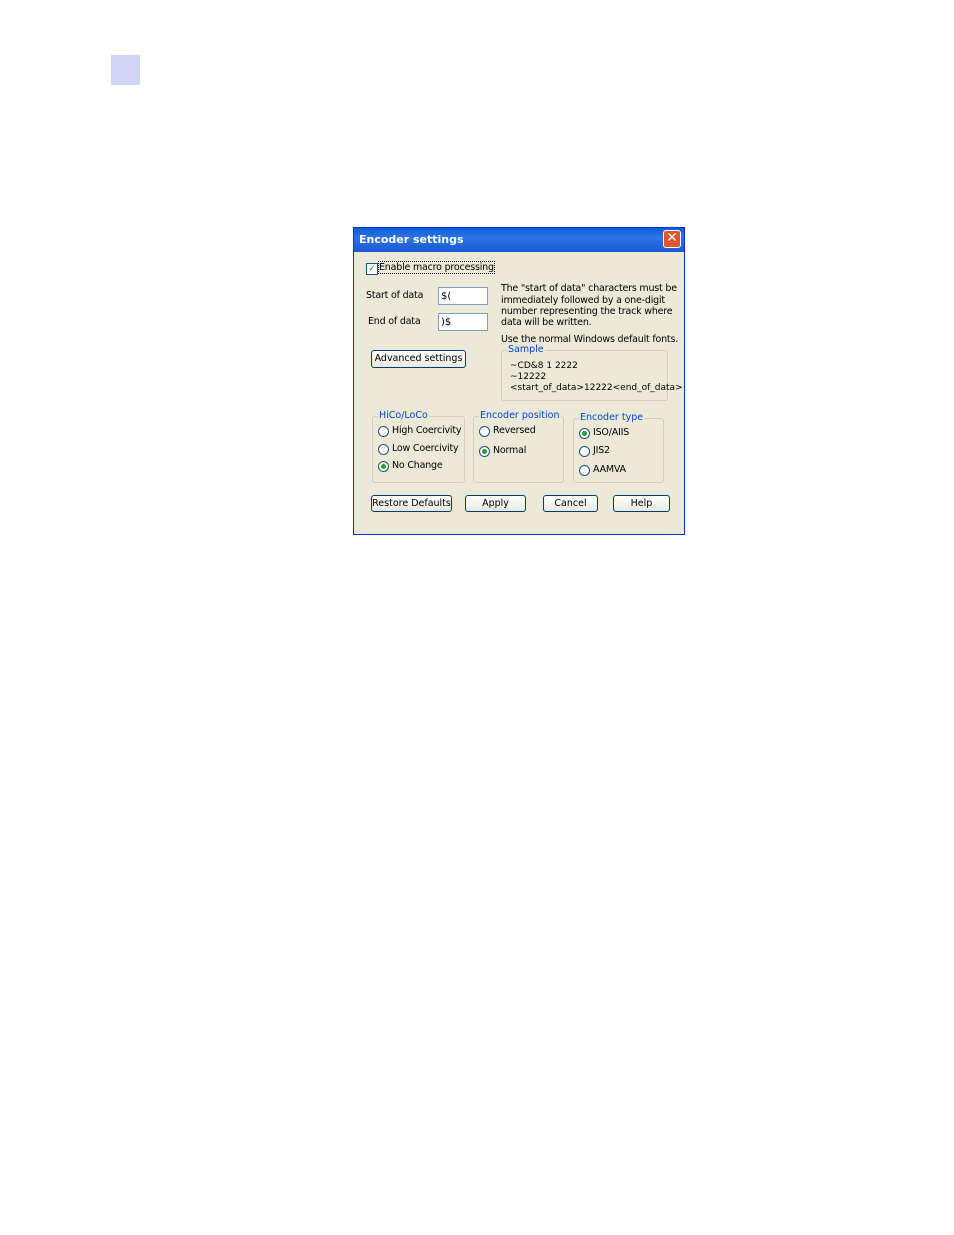  Describe the element at coordinates (436, 267) in the screenshot. I see `enable-macro-label: Enable macro processing` at that location.